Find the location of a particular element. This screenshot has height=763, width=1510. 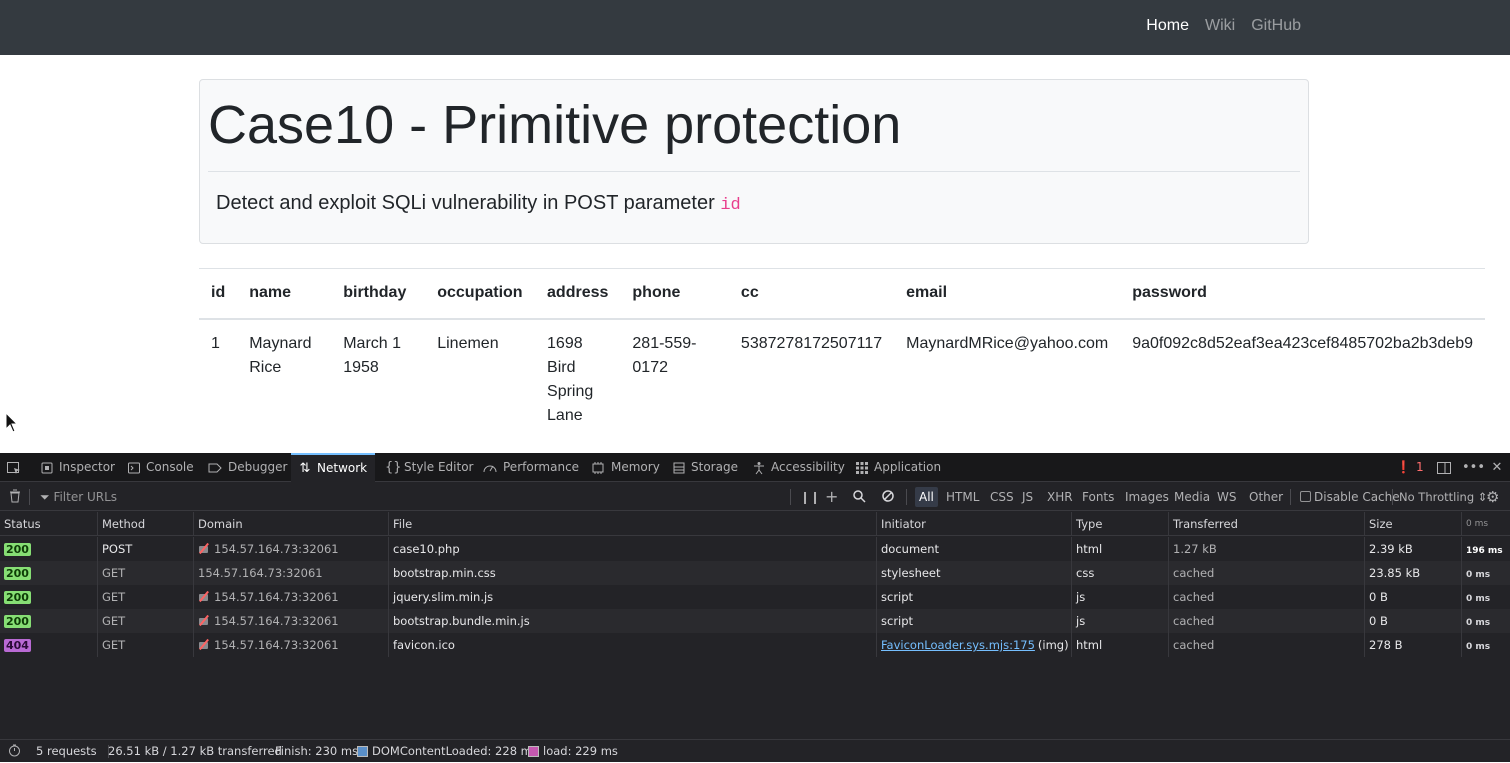

request-time-text: 0 ms is located at coordinates (1478, 623).